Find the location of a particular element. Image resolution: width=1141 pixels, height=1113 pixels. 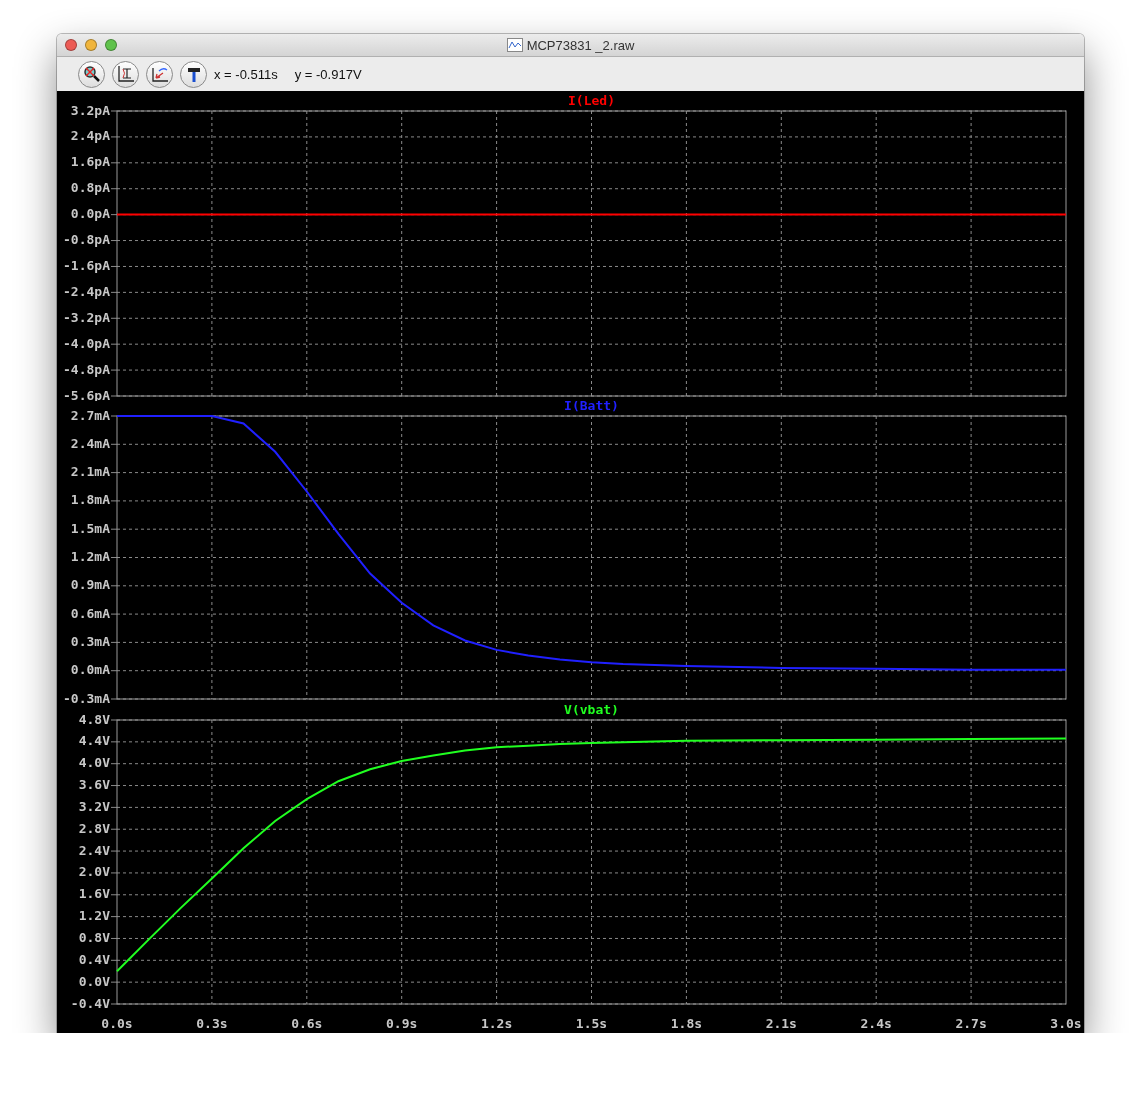

axis-label: 1.5mA is located at coordinates (90, 528).